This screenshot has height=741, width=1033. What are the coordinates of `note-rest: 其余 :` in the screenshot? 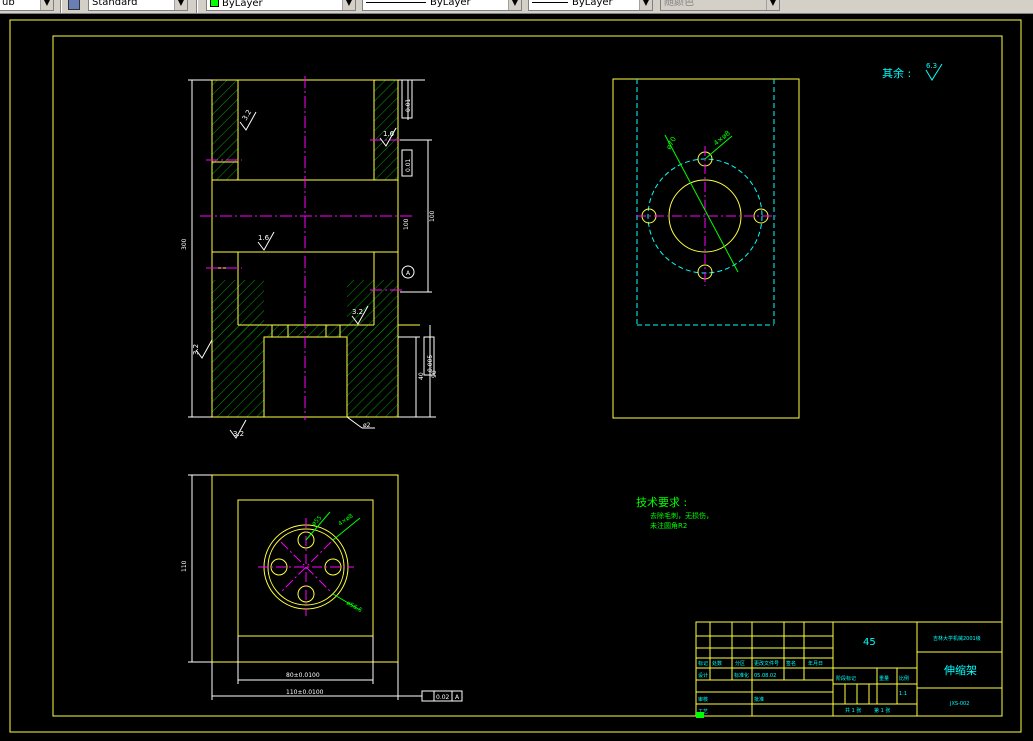 It's located at (896, 73).